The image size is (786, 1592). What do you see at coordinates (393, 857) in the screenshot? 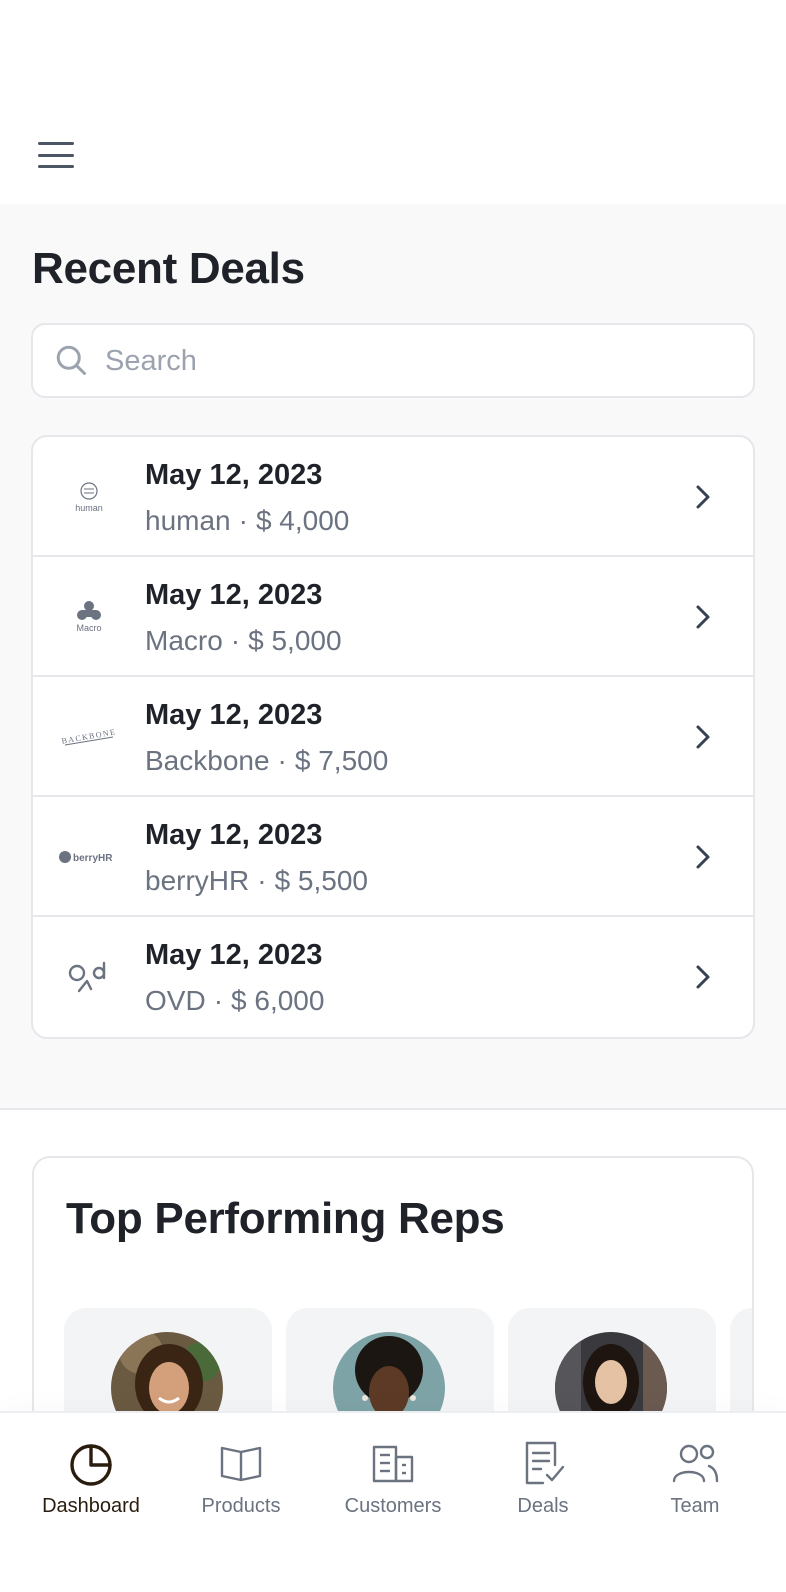
I see `deal-row-berryhr: berryHR May 12, 2023 berryHR · $ 5,500` at bounding box center [393, 857].